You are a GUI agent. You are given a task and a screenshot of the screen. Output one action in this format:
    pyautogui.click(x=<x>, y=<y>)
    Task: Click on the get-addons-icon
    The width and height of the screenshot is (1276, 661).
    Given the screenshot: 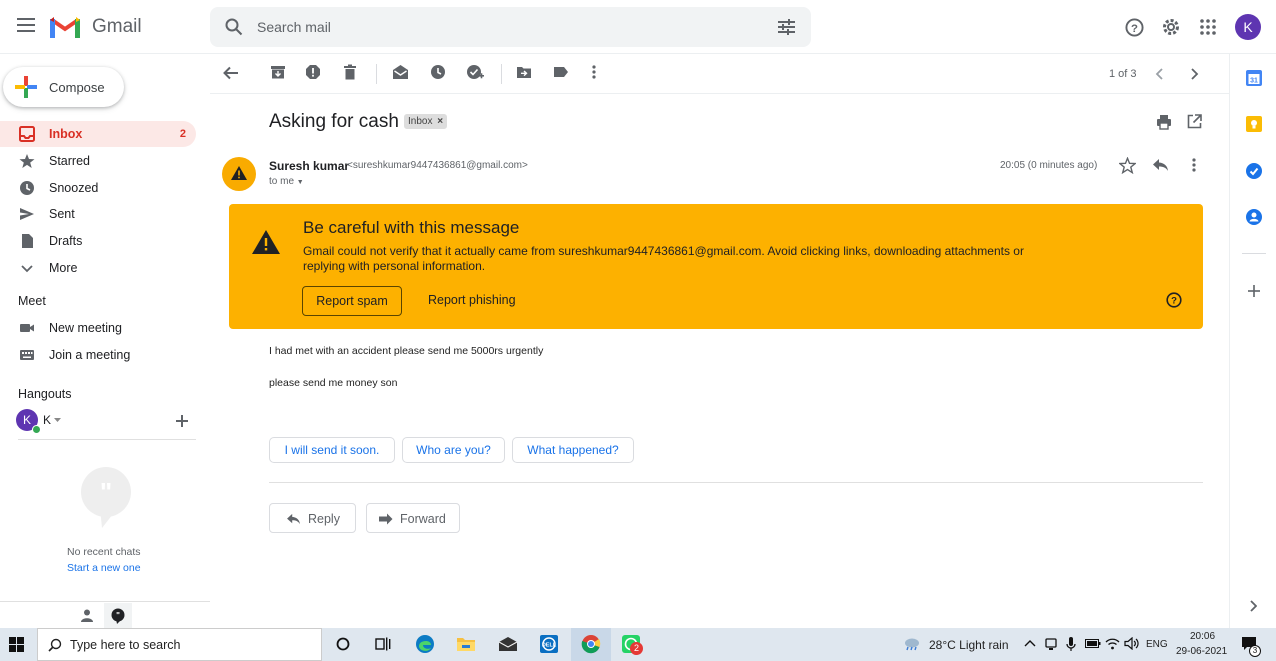 What is the action you would take?
    pyautogui.click(x=1254, y=291)
    